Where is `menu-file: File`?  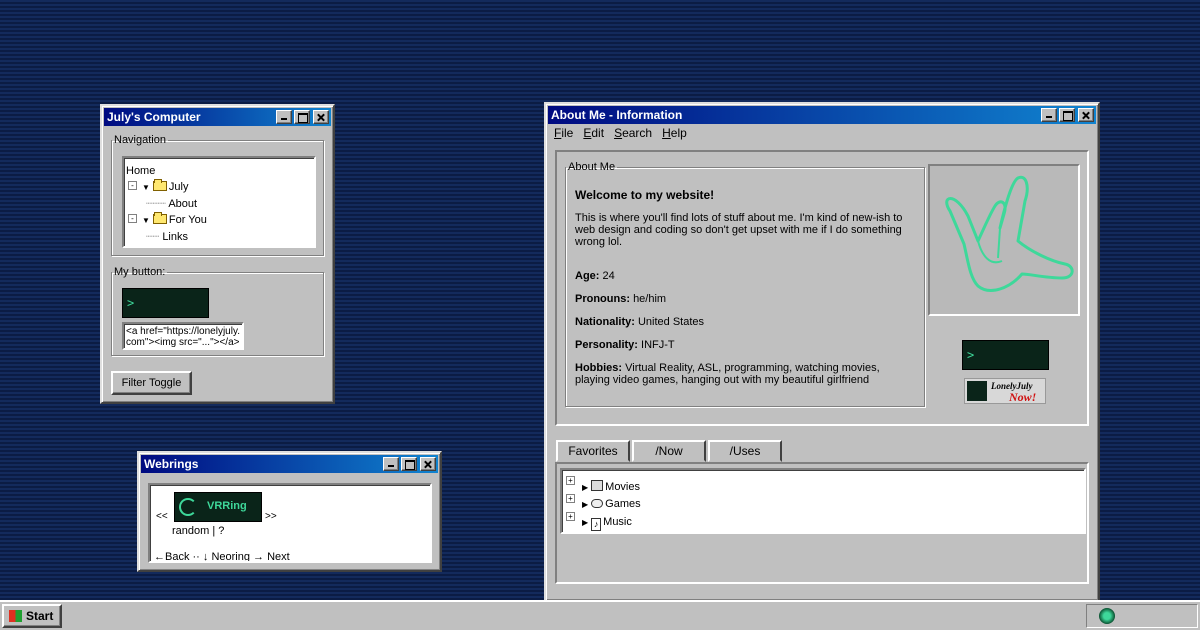 menu-file: File is located at coordinates (563, 133).